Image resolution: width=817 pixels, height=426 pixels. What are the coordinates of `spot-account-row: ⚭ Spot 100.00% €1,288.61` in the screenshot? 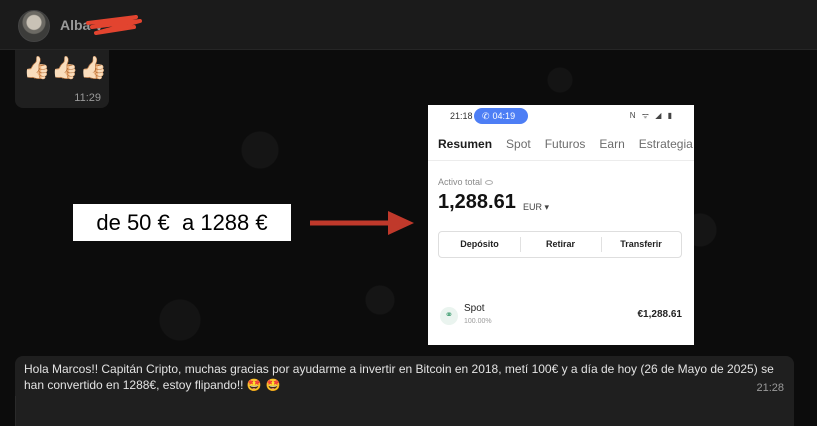 It's located at (561, 318).